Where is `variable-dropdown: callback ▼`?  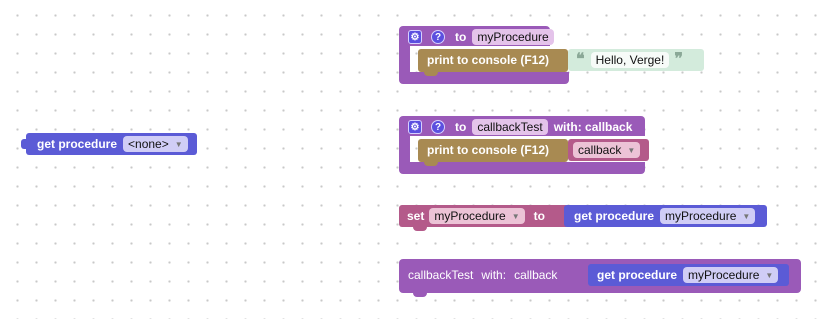
variable-dropdown: callback ▼ is located at coordinates (607, 150).